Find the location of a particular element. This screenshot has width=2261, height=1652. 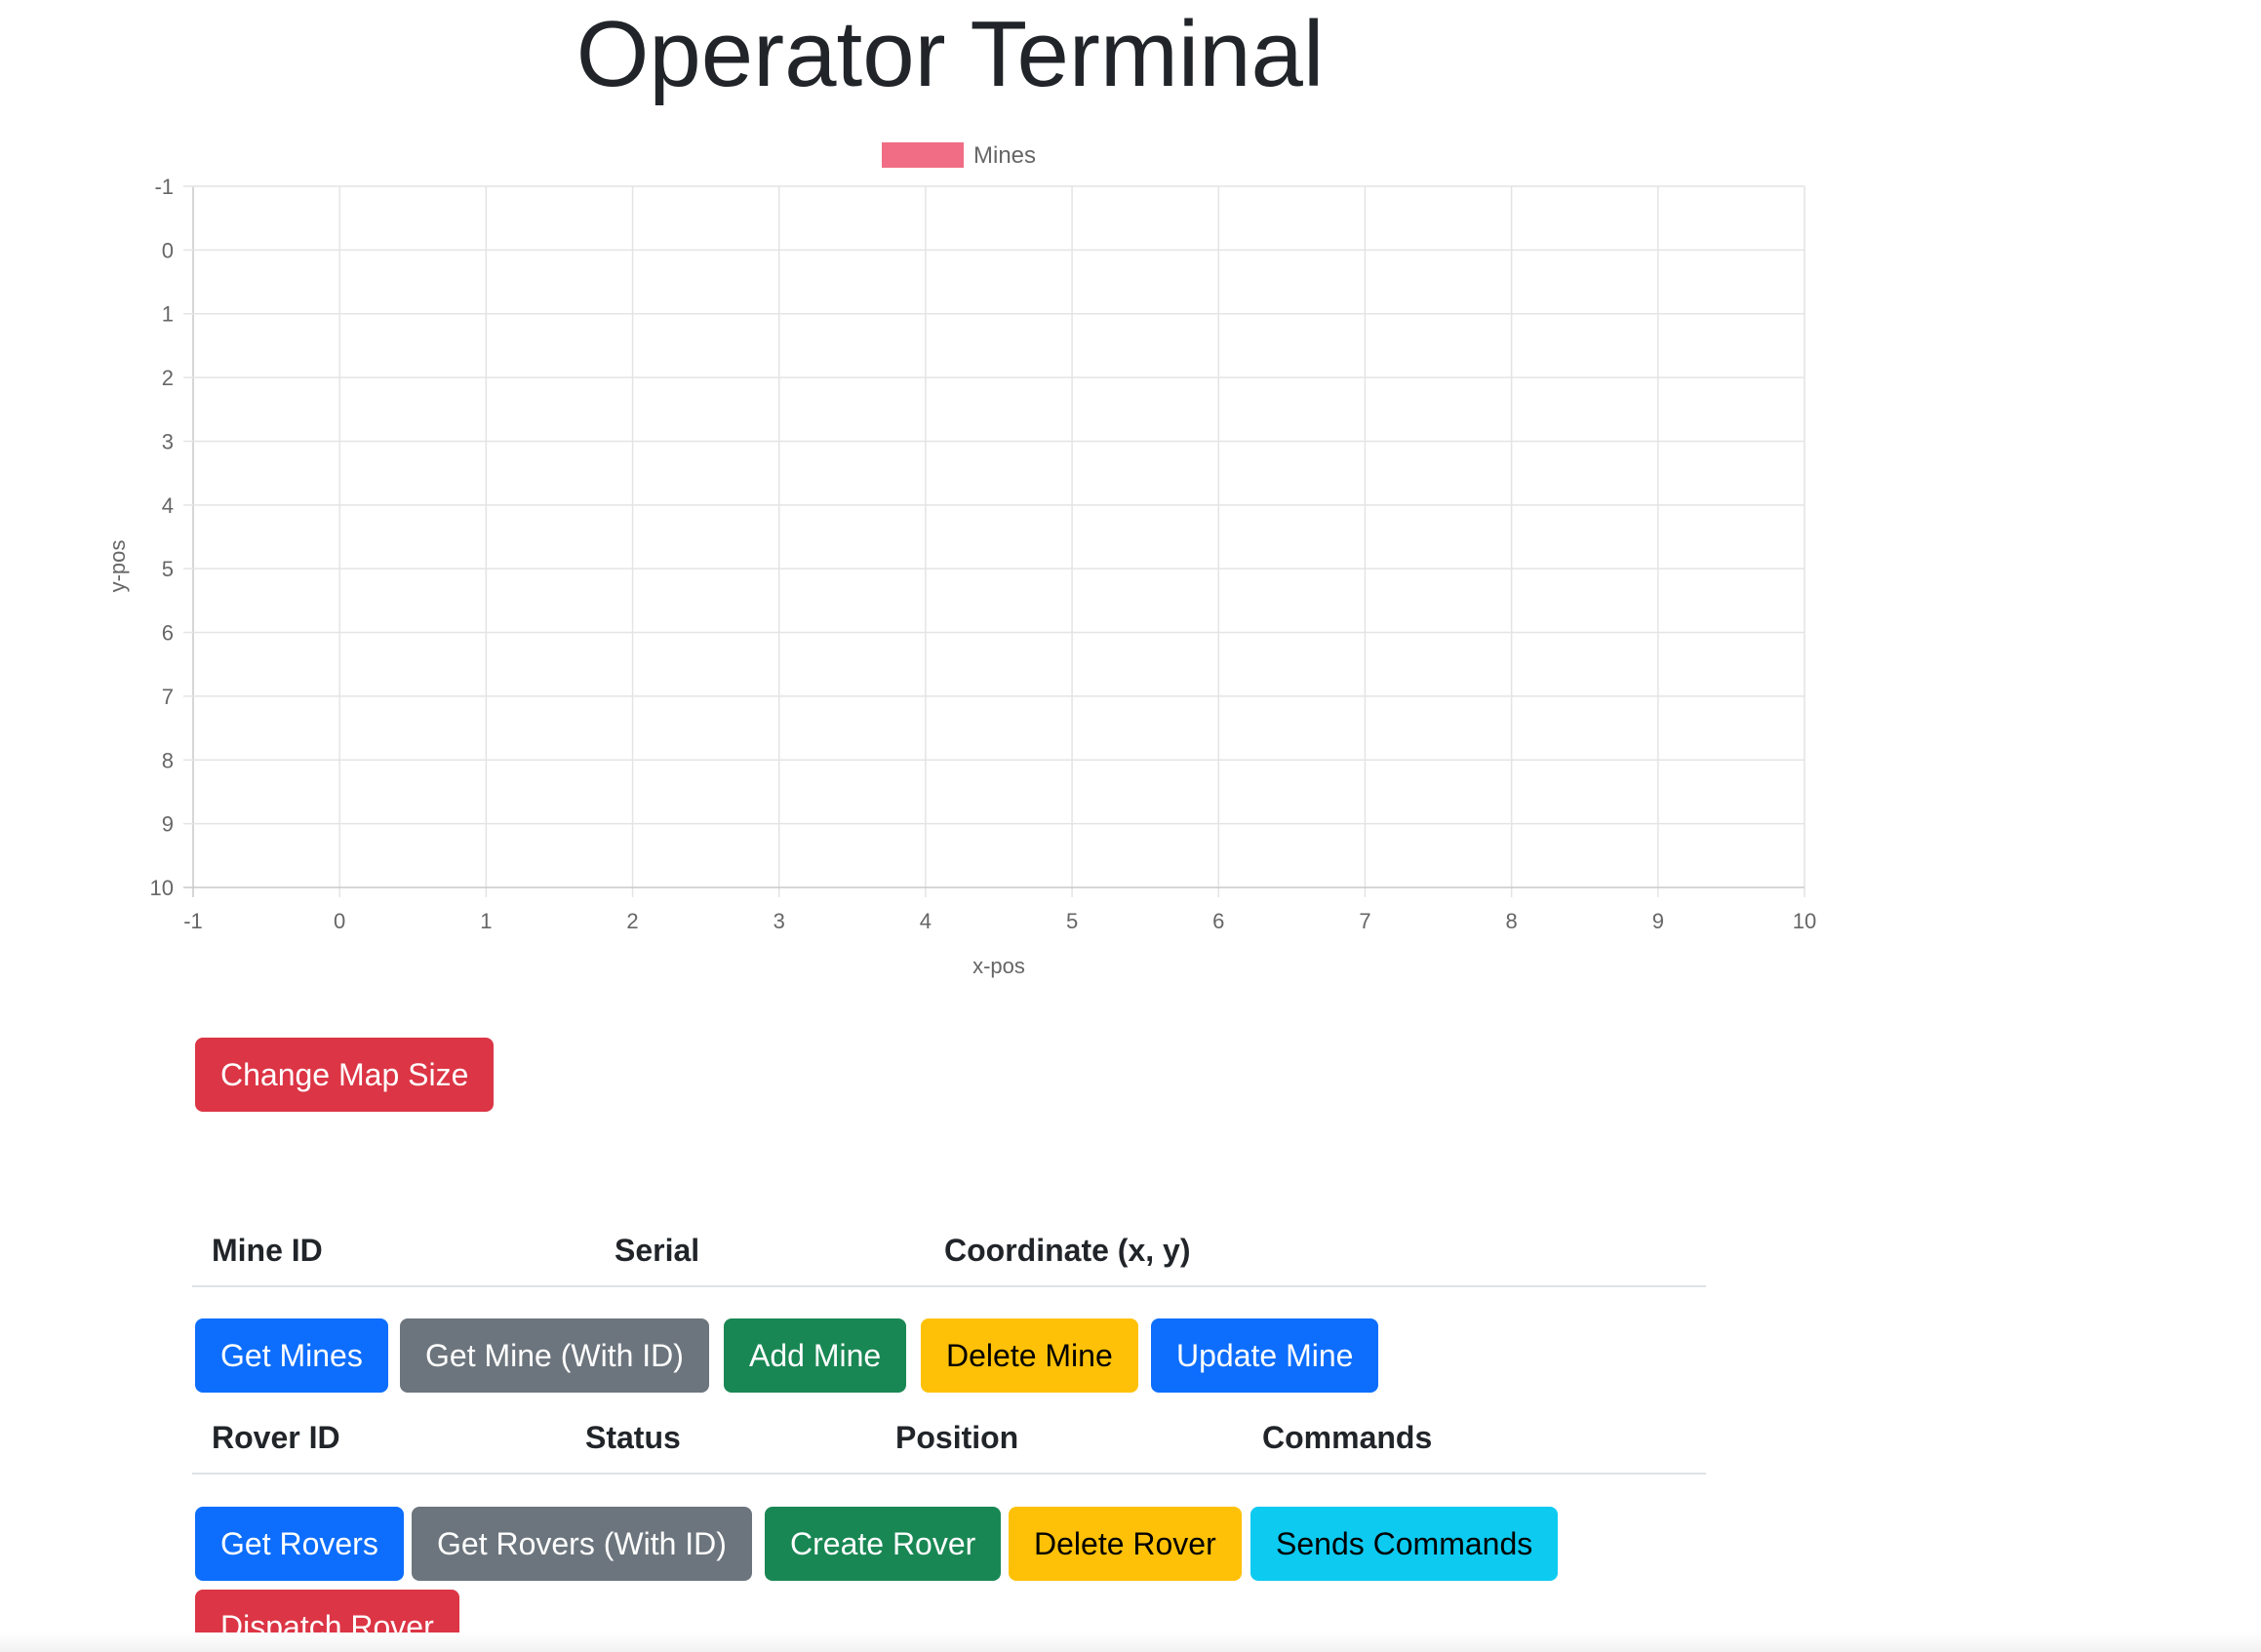

y-tick-label: -1 is located at coordinates (164, 187).